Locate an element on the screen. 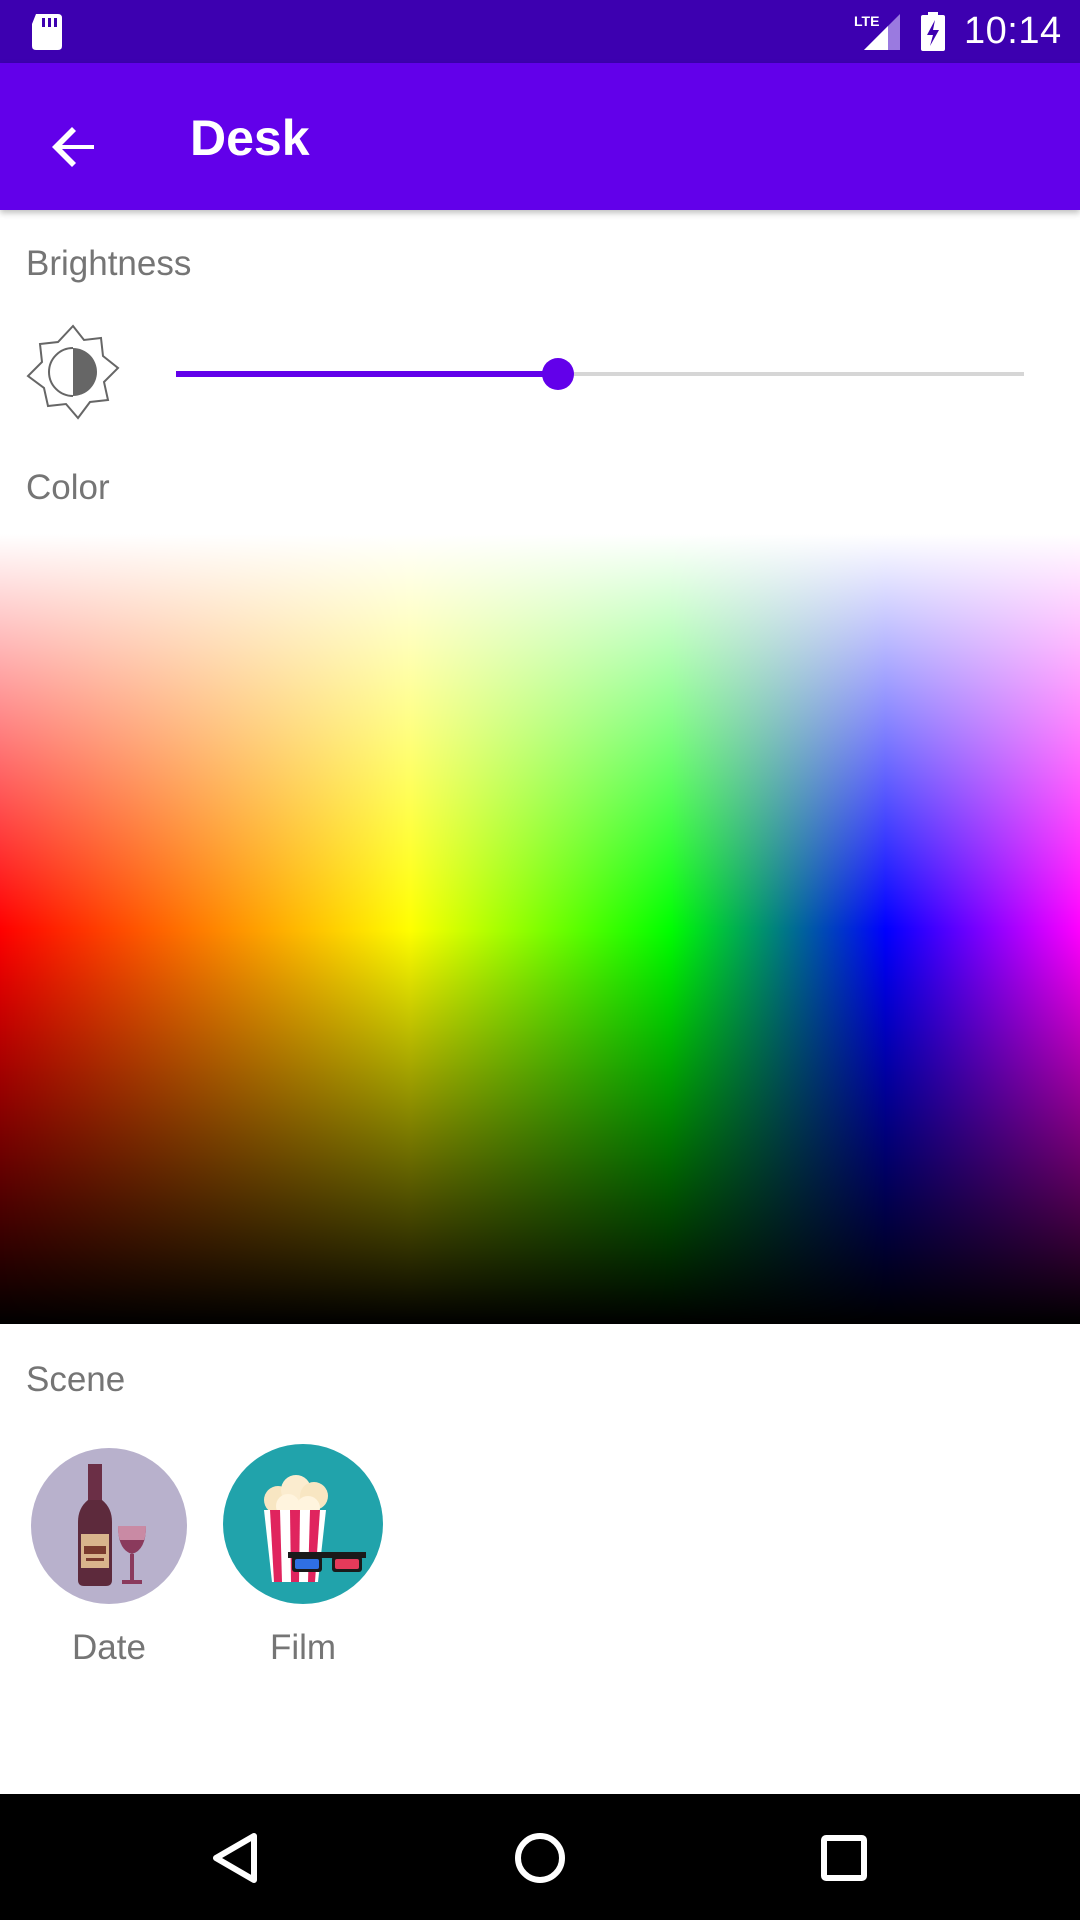  arrow-back-icon is located at coordinates (73, 147).